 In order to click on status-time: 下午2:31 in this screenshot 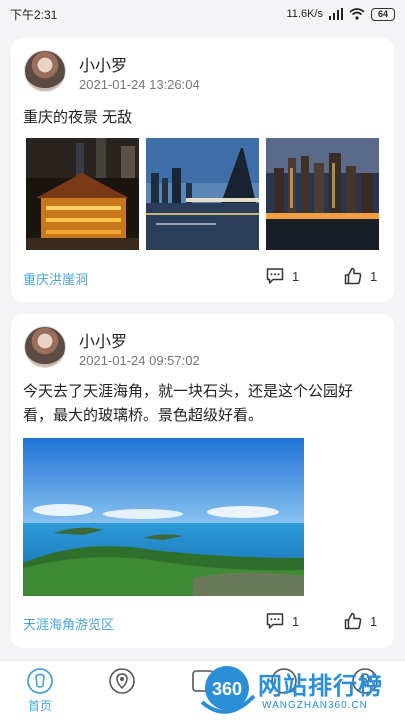, I will do `click(34, 14)`.